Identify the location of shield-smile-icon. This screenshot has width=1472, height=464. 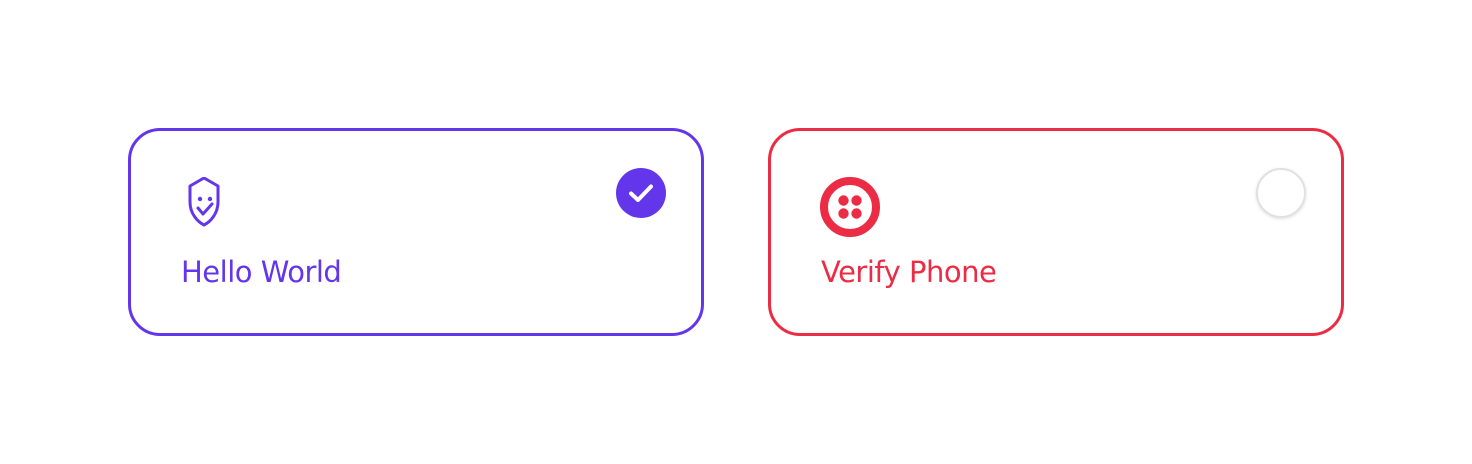
(210, 206).